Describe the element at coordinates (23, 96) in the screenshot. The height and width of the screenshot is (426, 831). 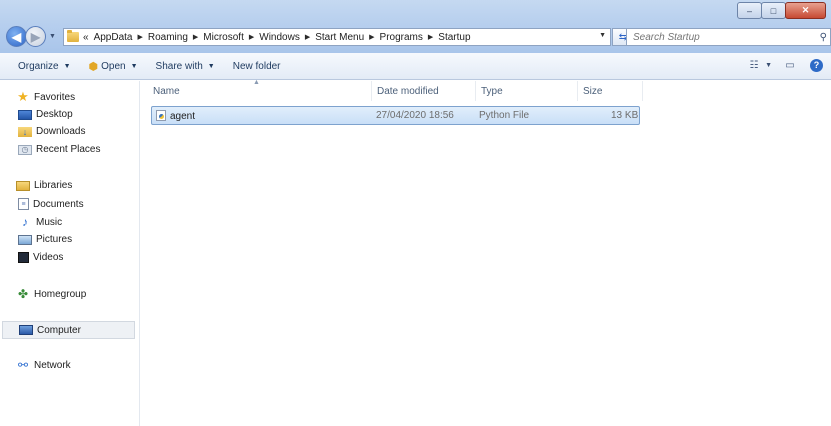
I see `star-icon: ★` at that location.